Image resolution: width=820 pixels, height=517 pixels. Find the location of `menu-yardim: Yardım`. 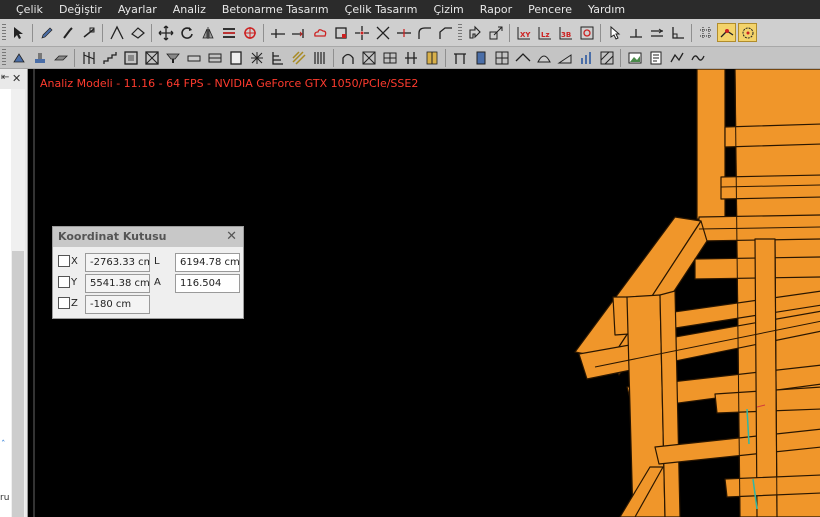

menu-yardim: Yardım is located at coordinates (606, 9).